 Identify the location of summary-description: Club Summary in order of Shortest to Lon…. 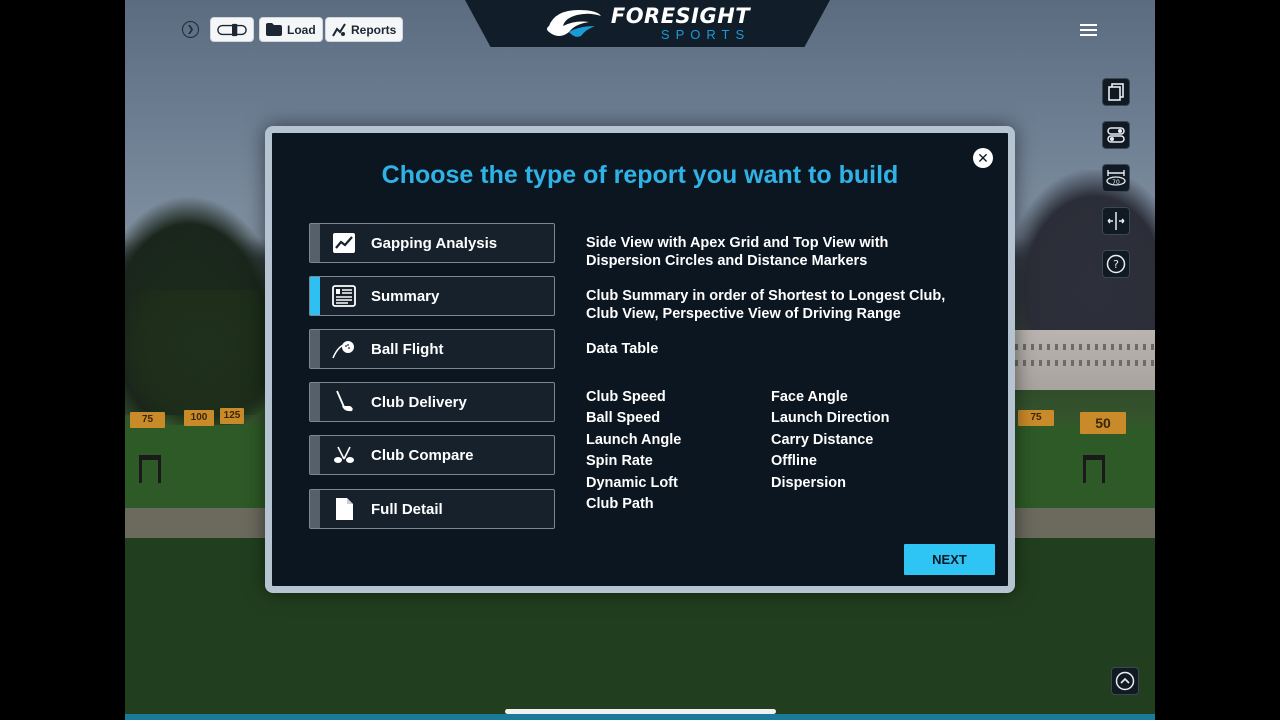
(766, 305).